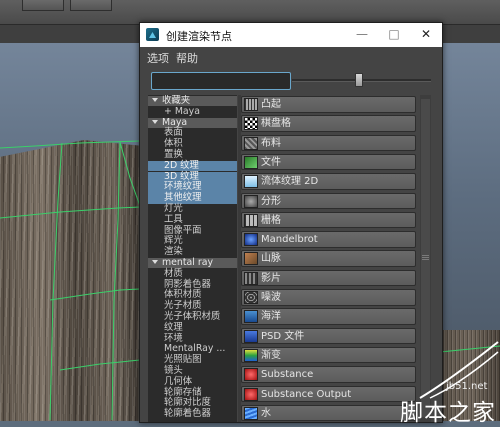  What do you see at coordinates (271, 317) in the screenshot?
I see `node-label: 海洋` at bounding box center [271, 317].